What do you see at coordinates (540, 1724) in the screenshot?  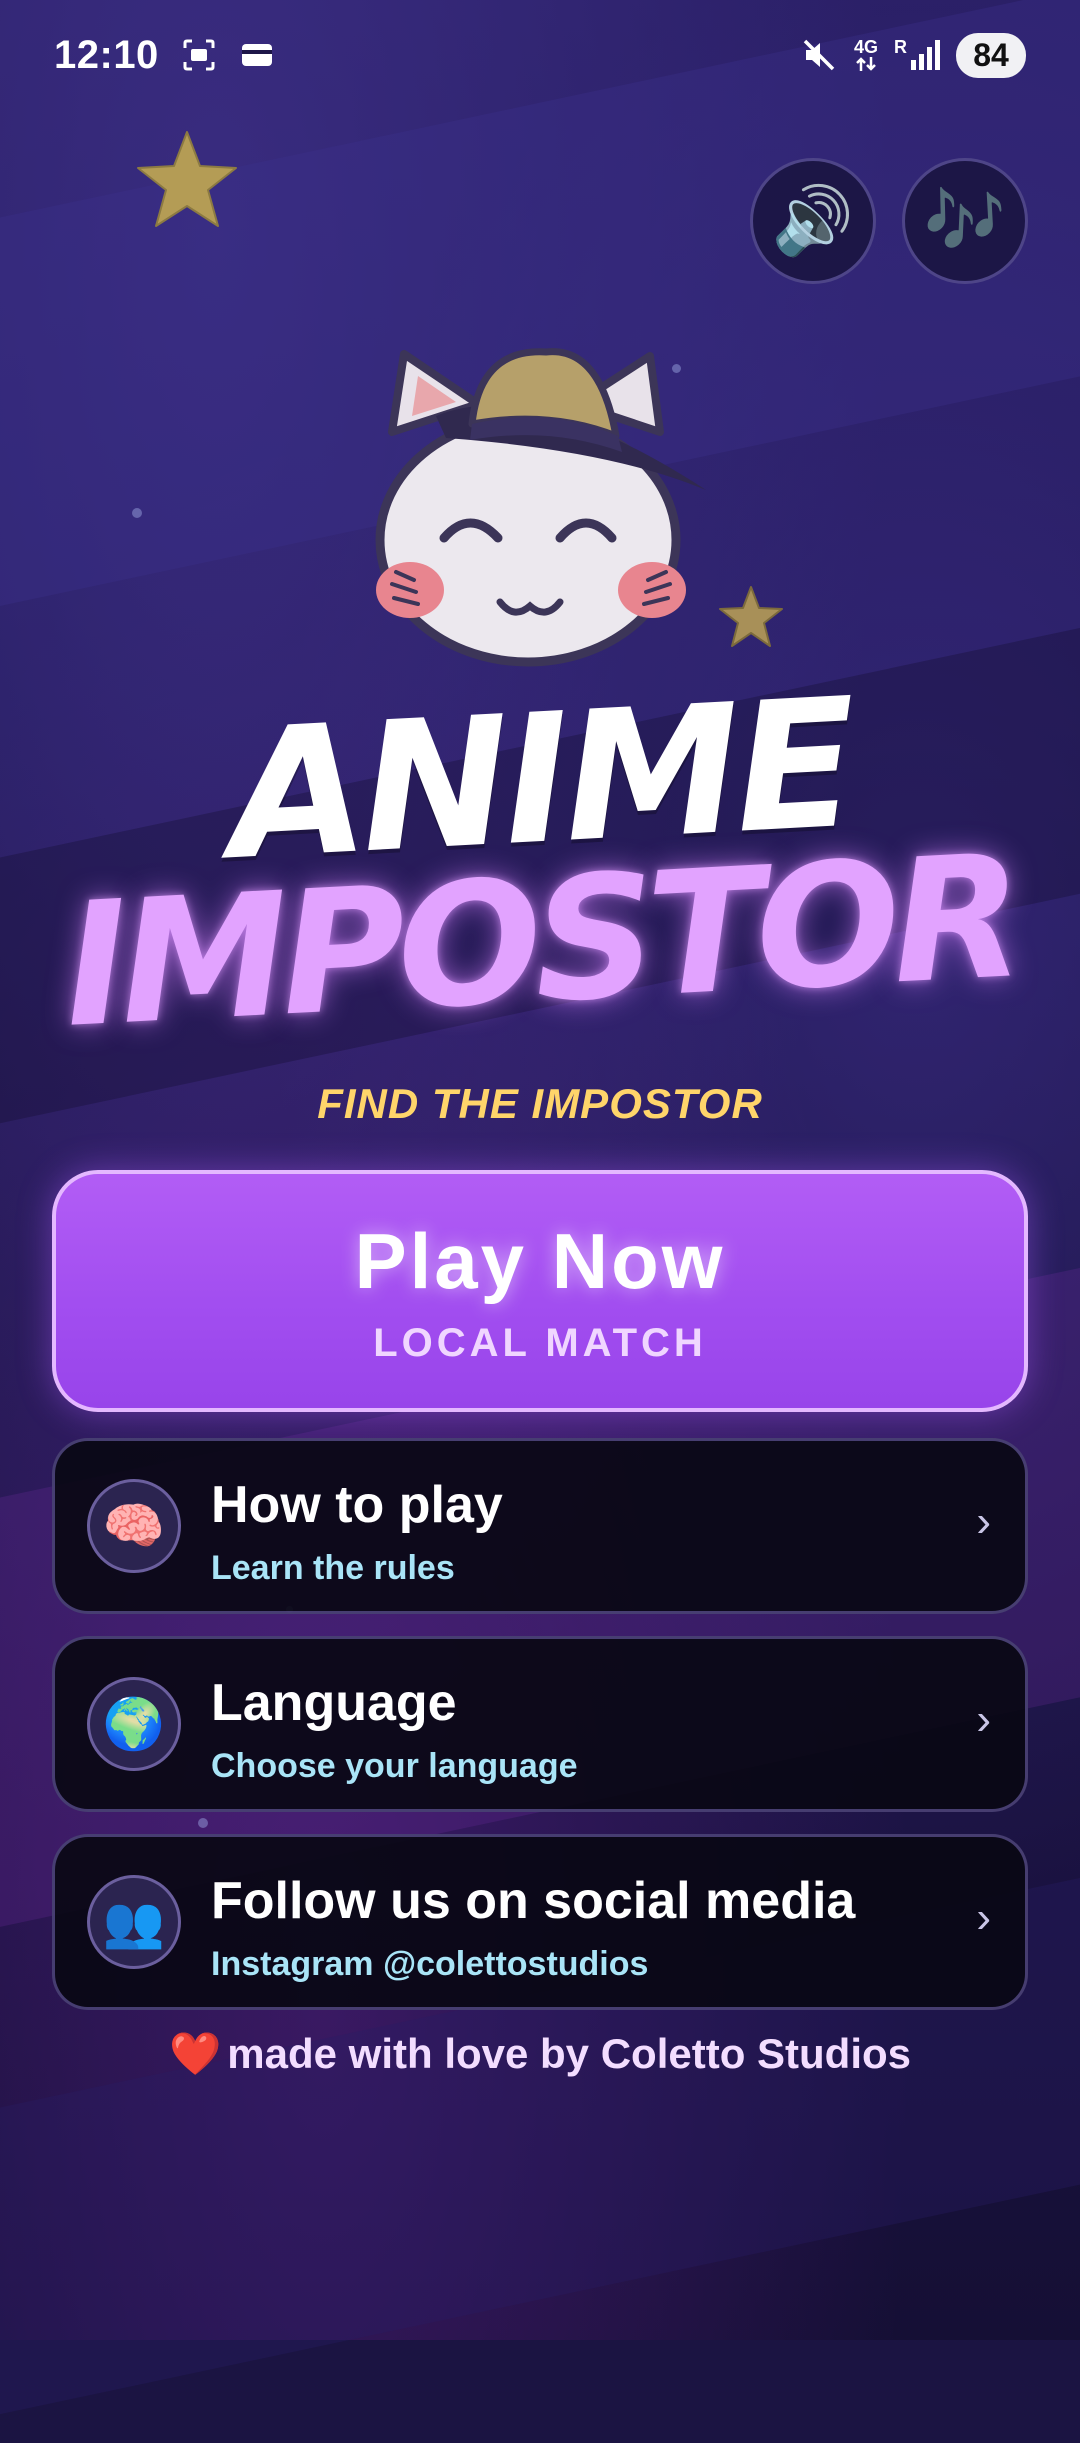 I see `language-card: 🌍 Language Choose your language ›` at bounding box center [540, 1724].